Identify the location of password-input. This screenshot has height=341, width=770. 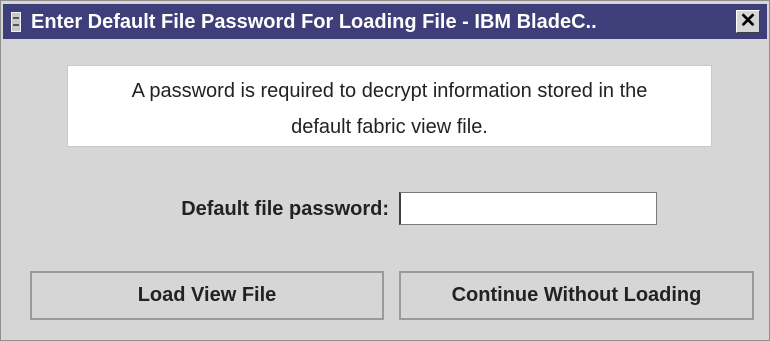
(528, 208).